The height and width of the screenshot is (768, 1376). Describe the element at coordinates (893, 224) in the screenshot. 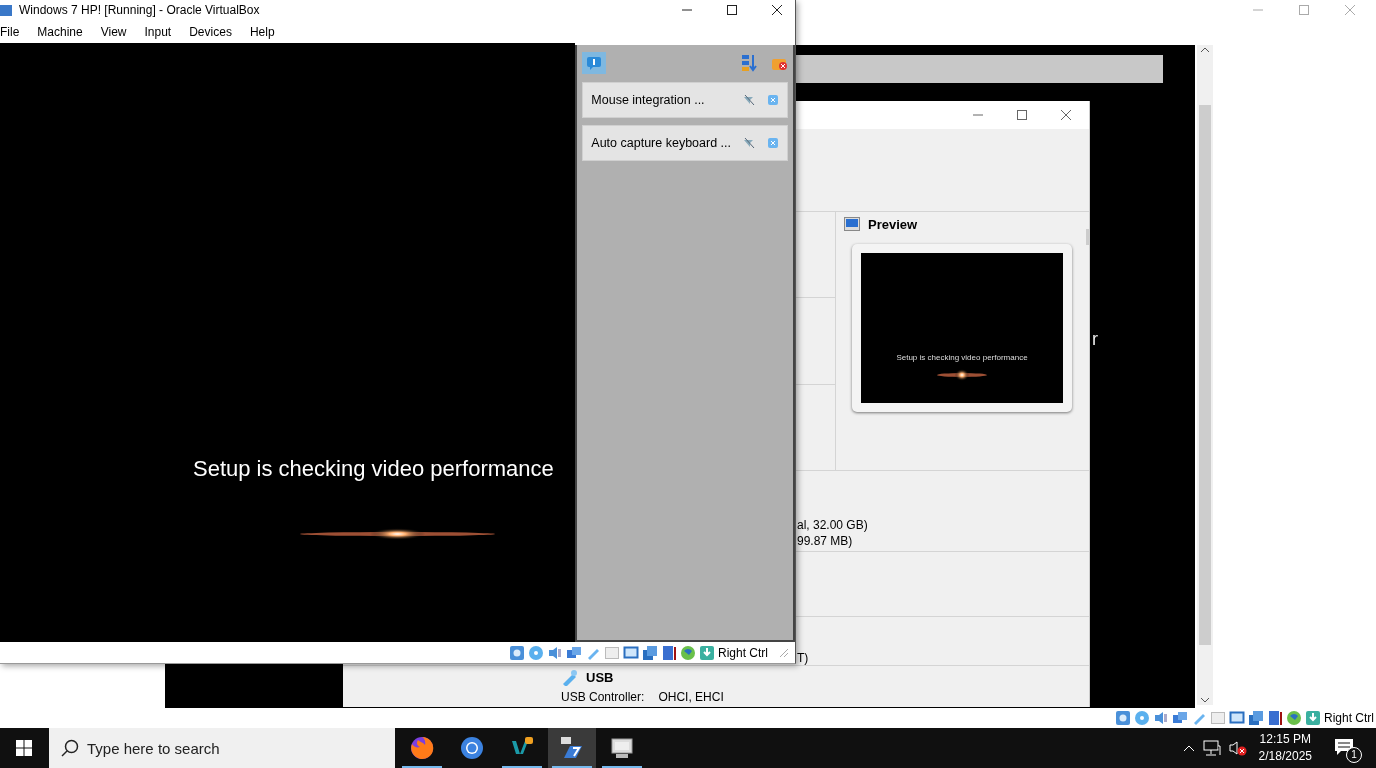

I see `section-title: Preview` at that location.